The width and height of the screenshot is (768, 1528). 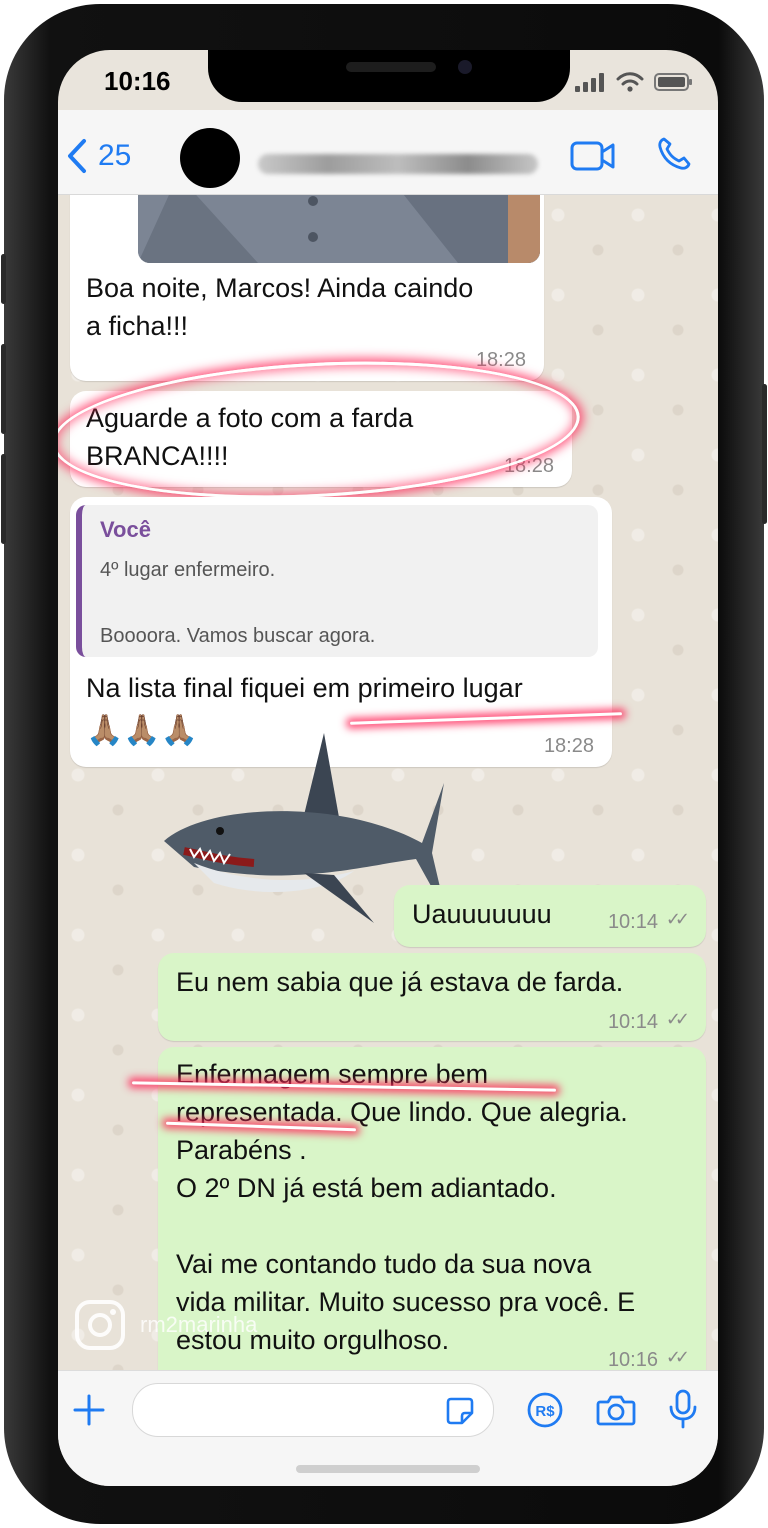 What do you see at coordinates (188, 570) in the screenshot?
I see `quote-text-line1: 4º lugar enfermeiro.` at bounding box center [188, 570].